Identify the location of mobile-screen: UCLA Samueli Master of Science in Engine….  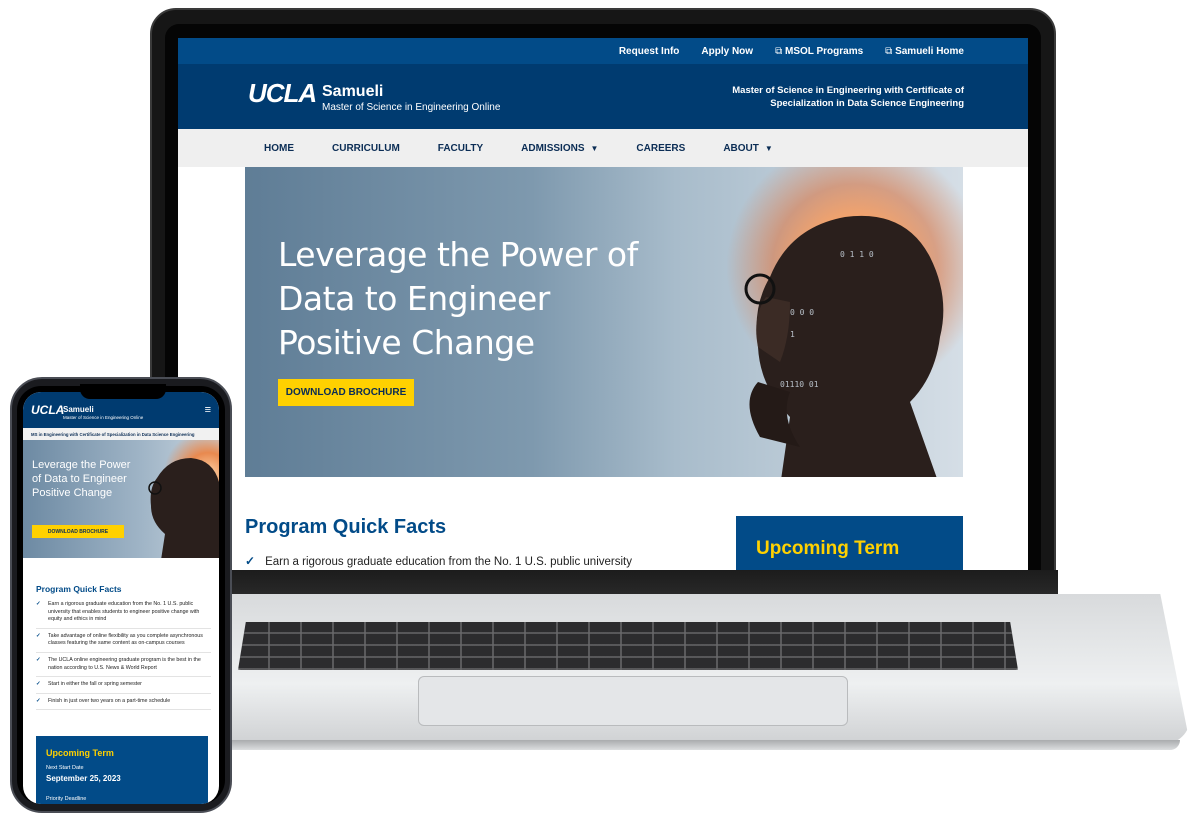
(121, 598).